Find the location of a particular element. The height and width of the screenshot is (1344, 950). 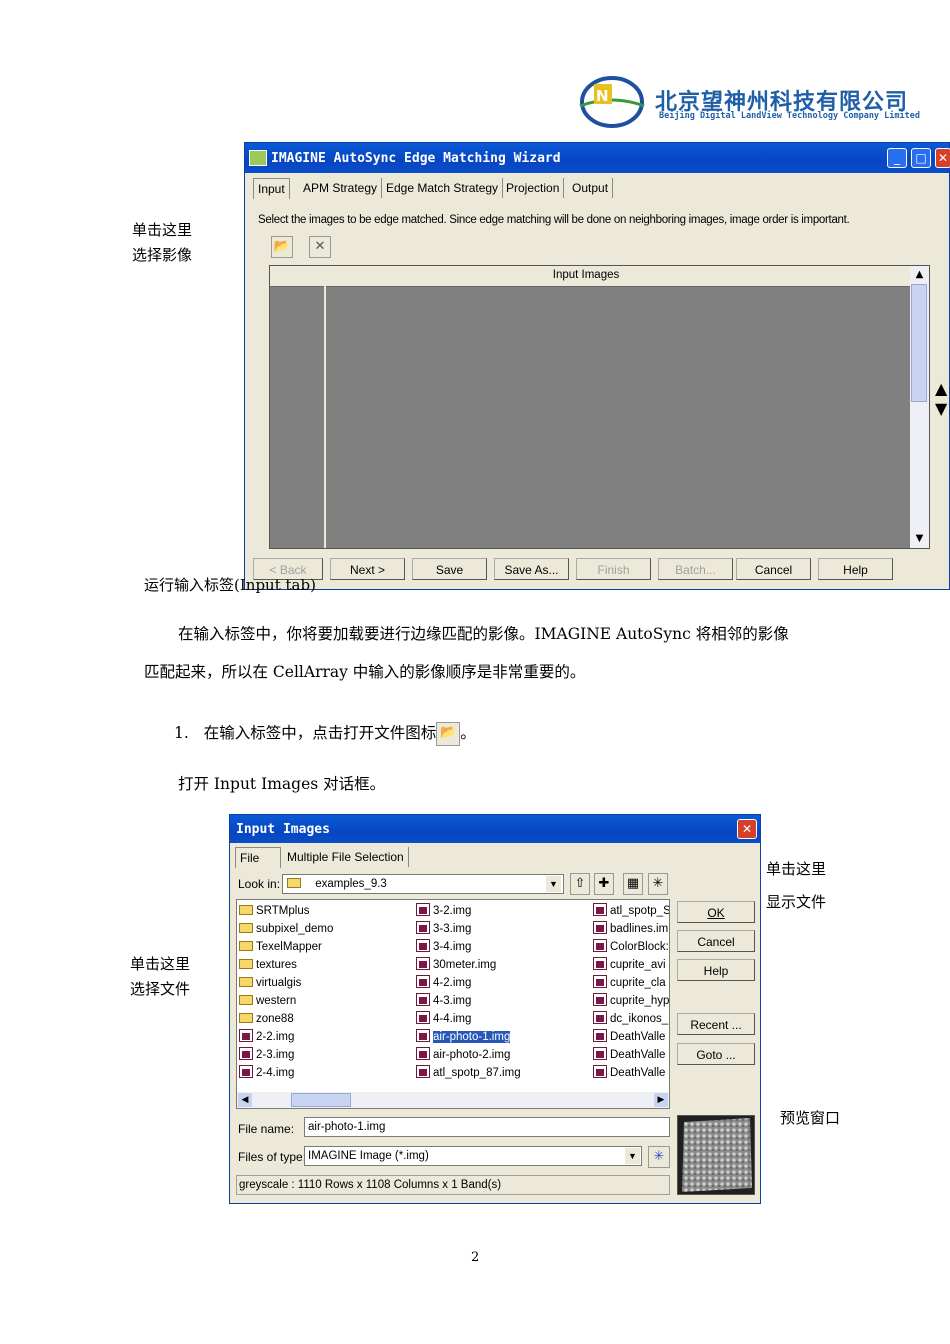

open-file-icon: 📂 is located at coordinates (282, 247).